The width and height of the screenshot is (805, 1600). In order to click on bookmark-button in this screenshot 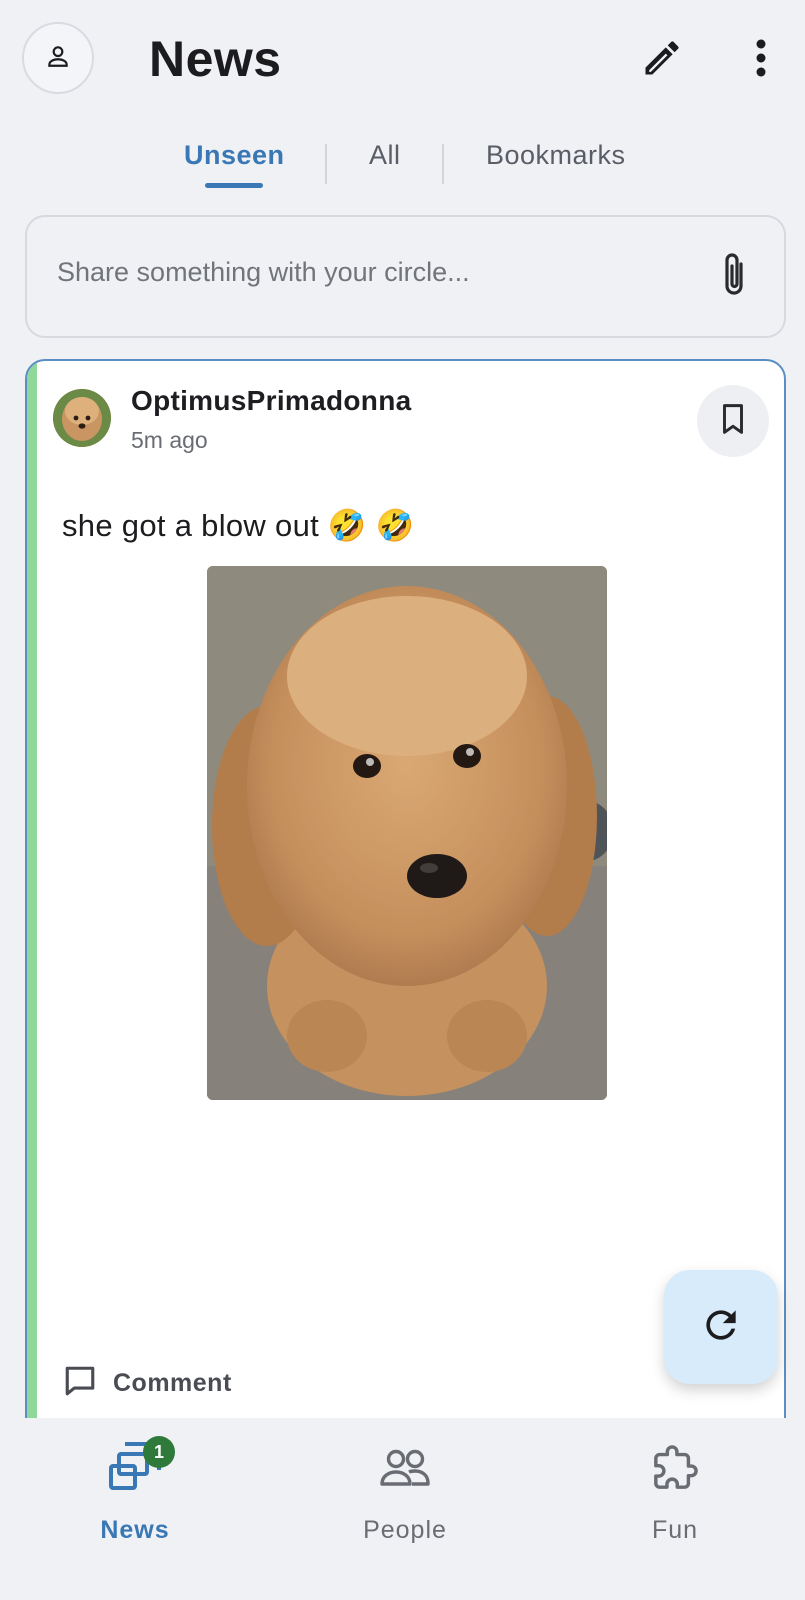, I will do `click(733, 421)`.